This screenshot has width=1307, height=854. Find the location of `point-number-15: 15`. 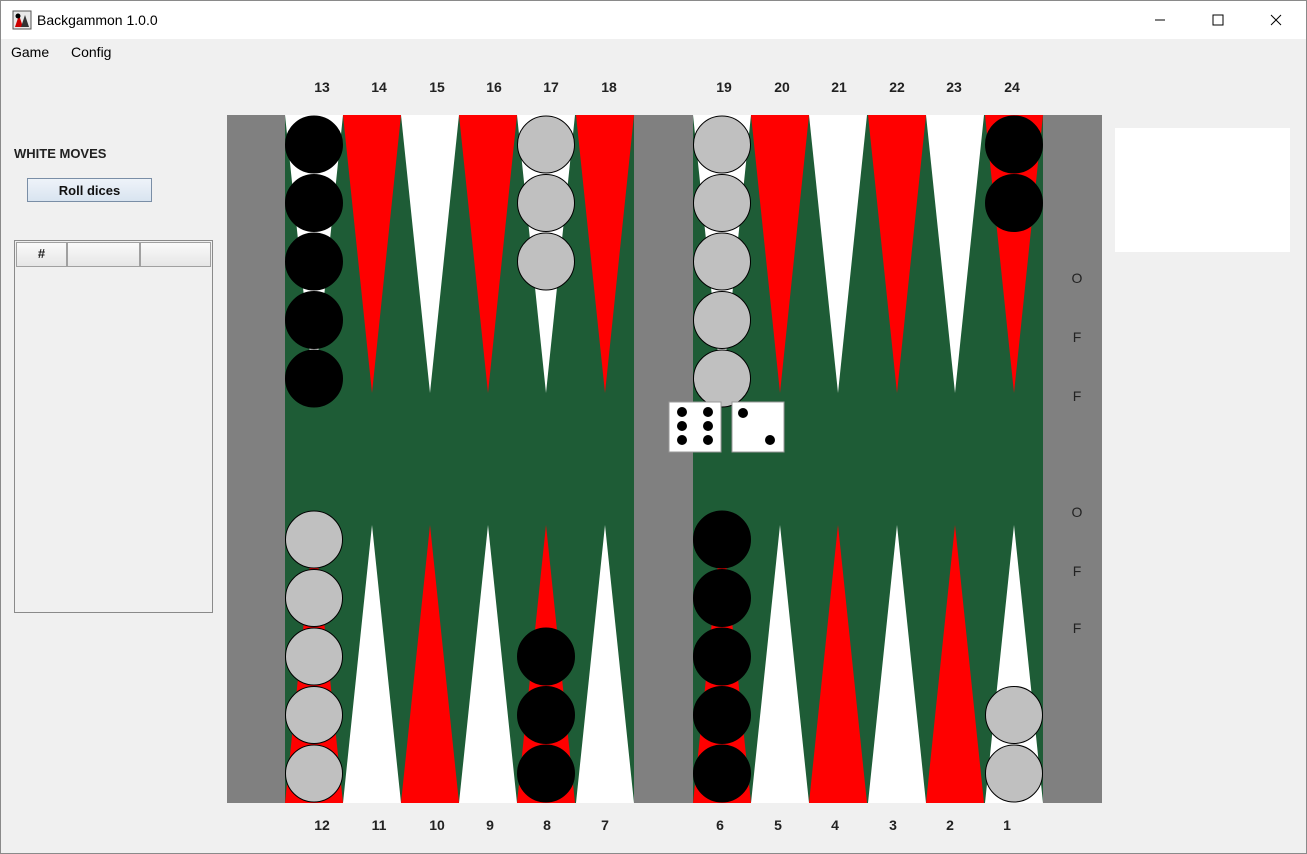

point-number-15: 15 is located at coordinates (437, 87).